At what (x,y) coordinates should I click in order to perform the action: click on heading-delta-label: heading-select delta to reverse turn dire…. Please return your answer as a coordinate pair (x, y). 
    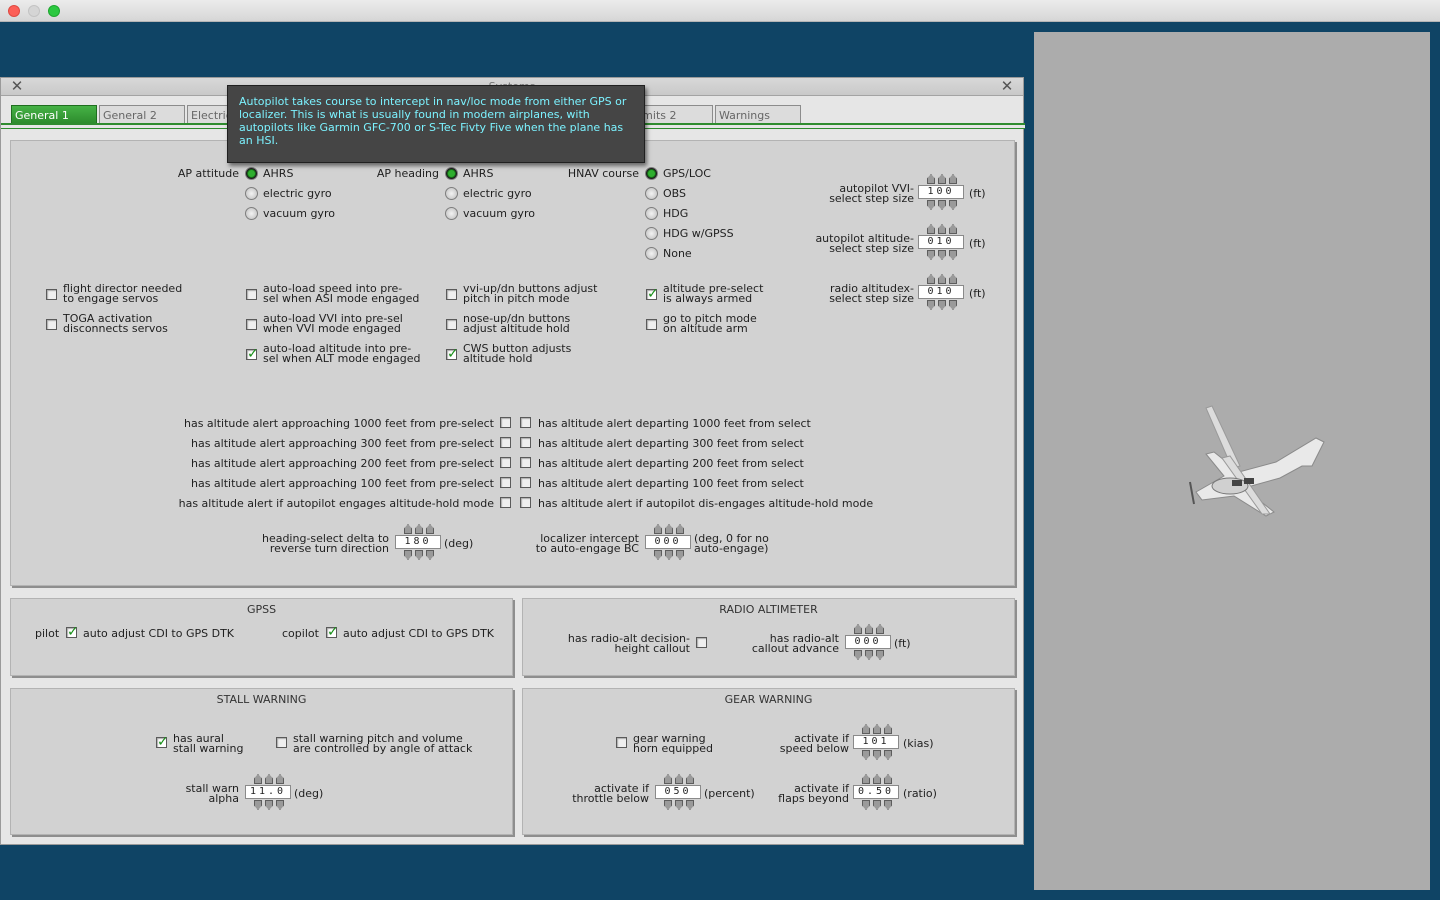
    Looking at the image, I should click on (310, 544).